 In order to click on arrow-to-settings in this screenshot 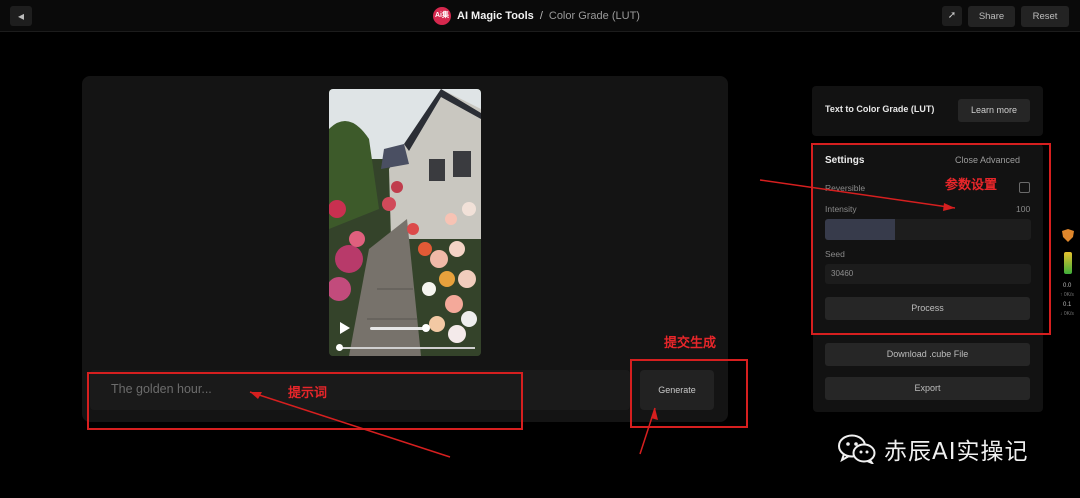, I will do `click(857, 194)`.